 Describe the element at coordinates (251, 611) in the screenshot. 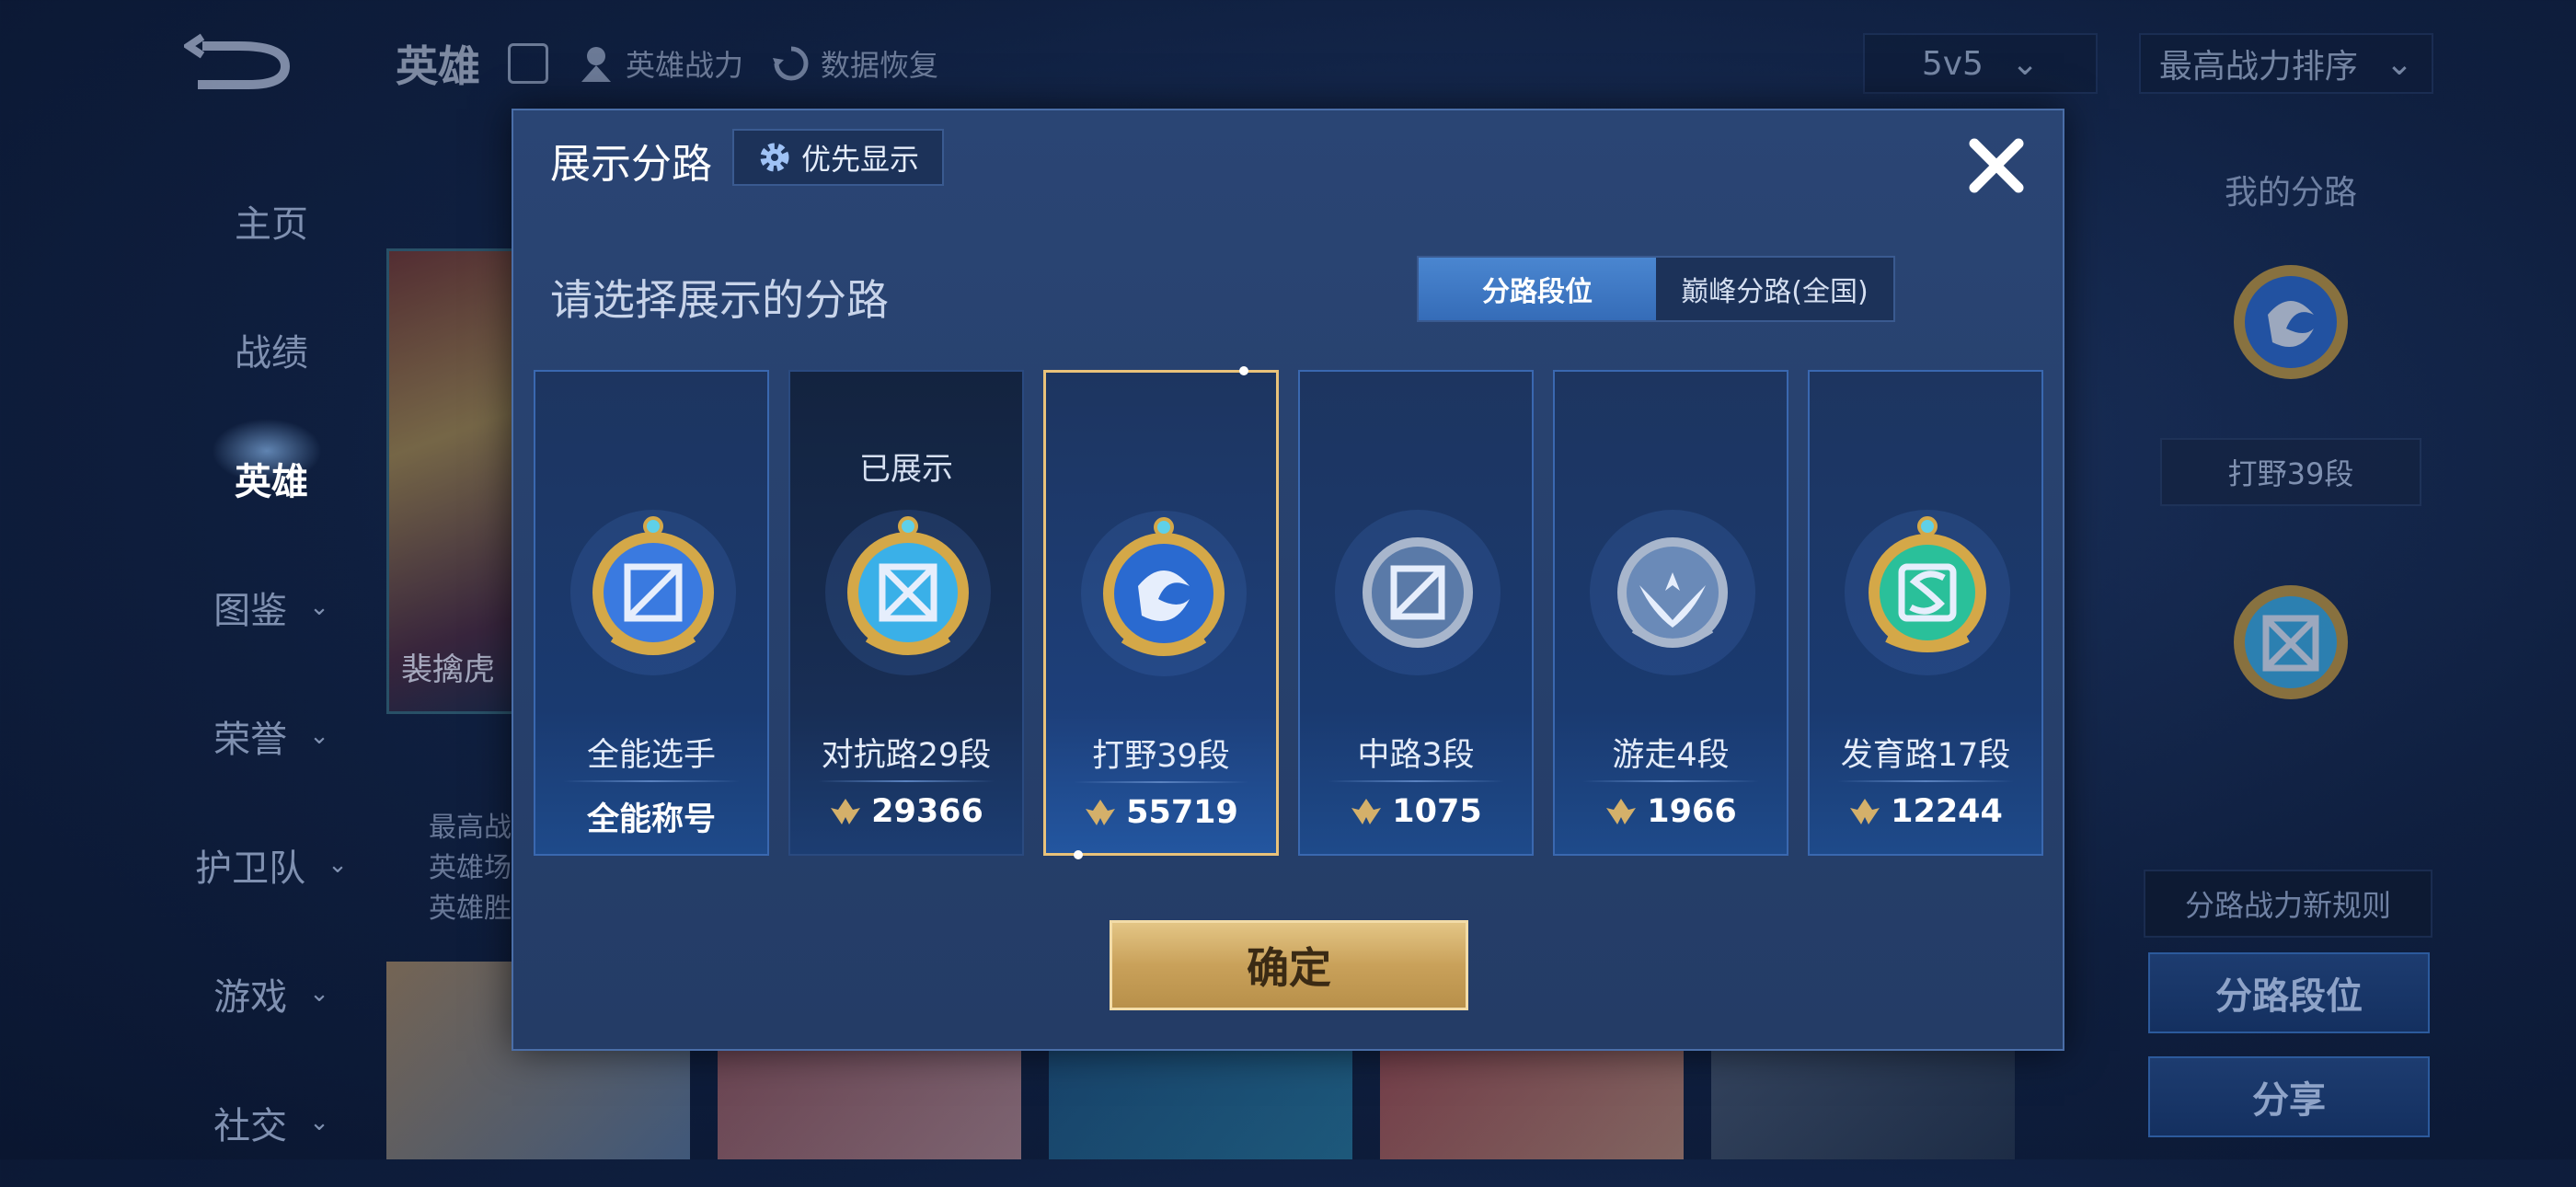

I see `sidebar-item-label: 图鉴` at that location.